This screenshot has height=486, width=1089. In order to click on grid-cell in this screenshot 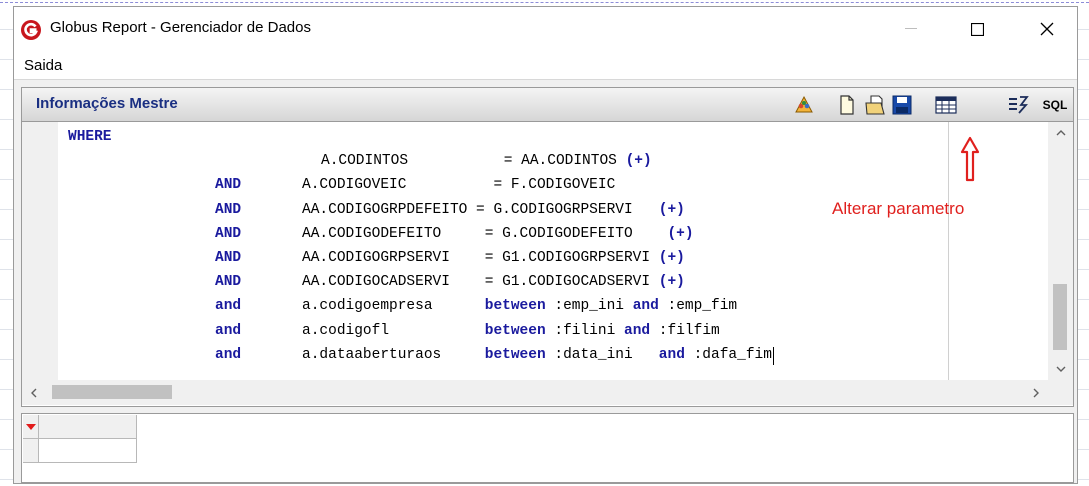, I will do `click(88, 451)`.